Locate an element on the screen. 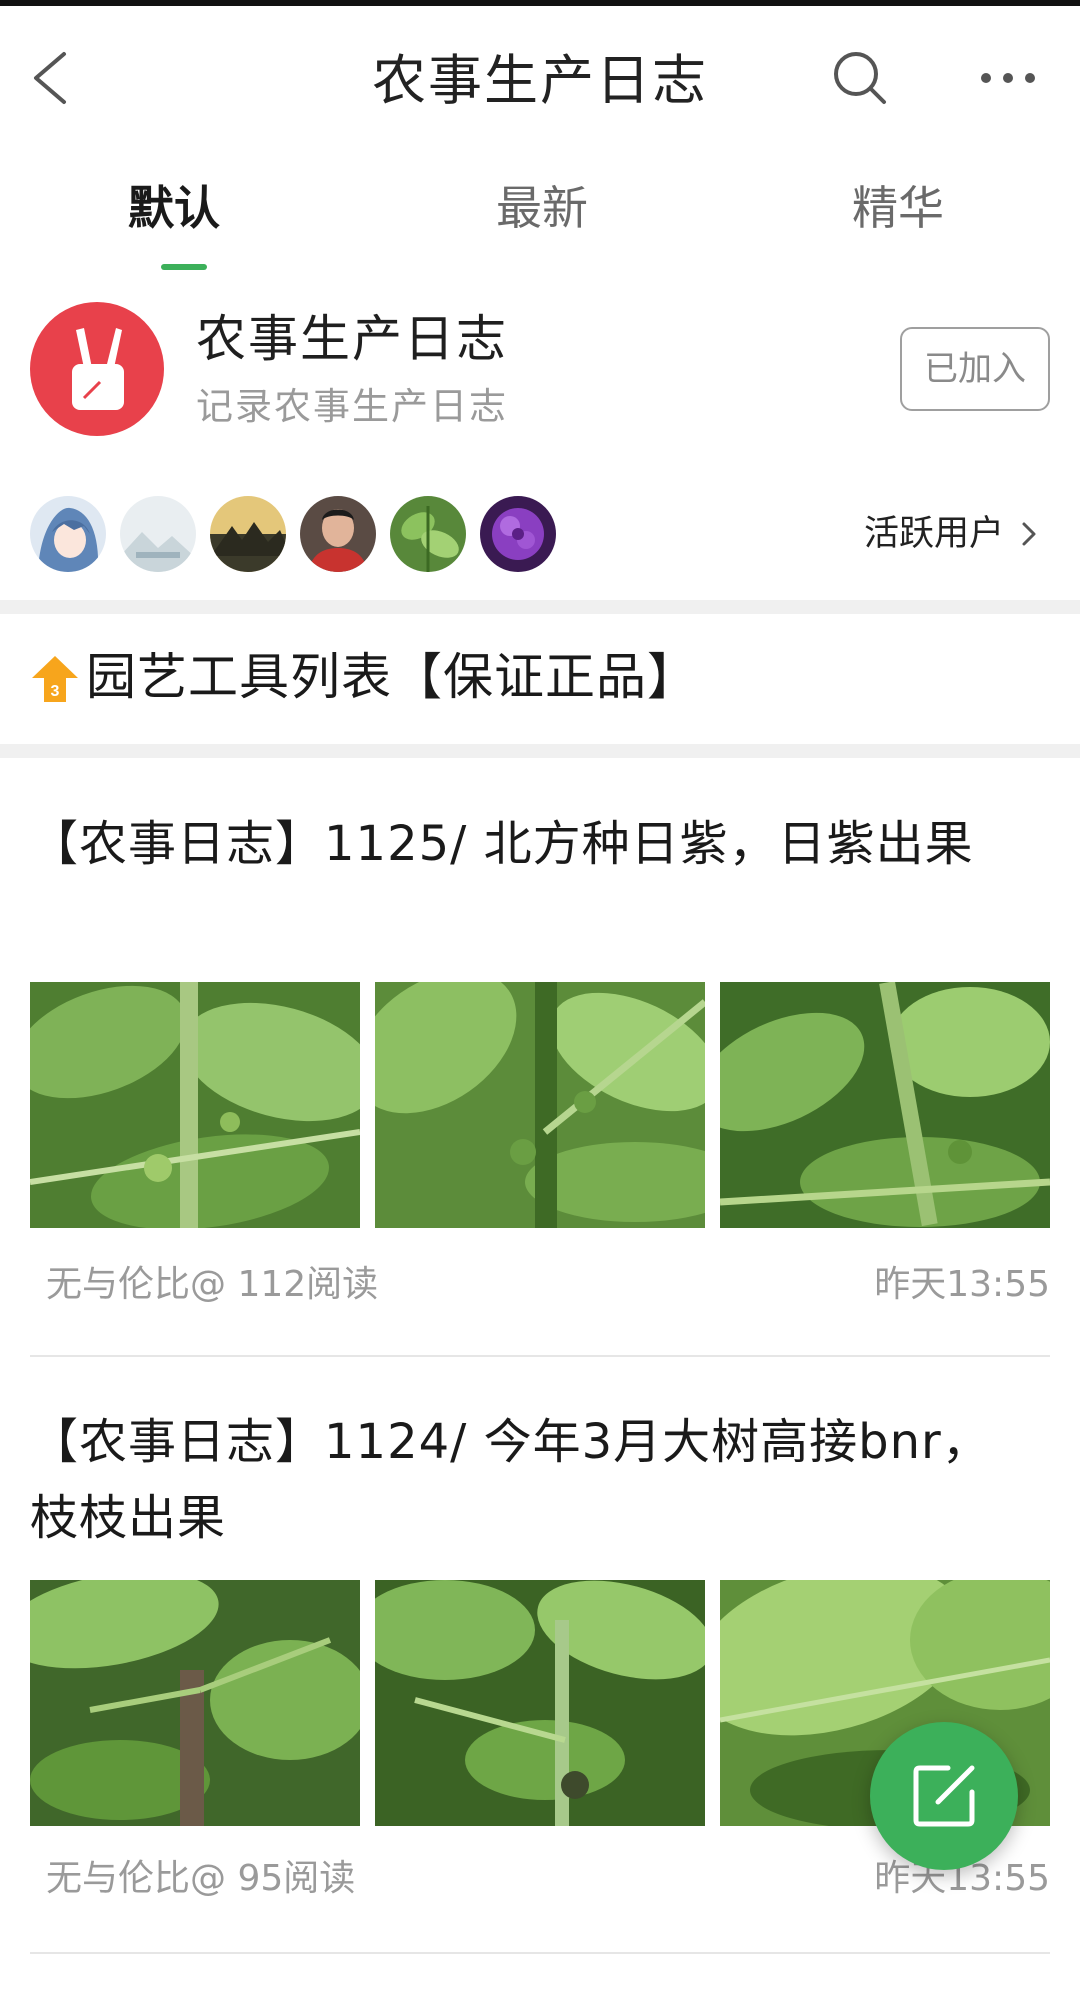 This screenshot has width=1080, height=2005. joined-button: 已加入 is located at coordinates (975, 369).